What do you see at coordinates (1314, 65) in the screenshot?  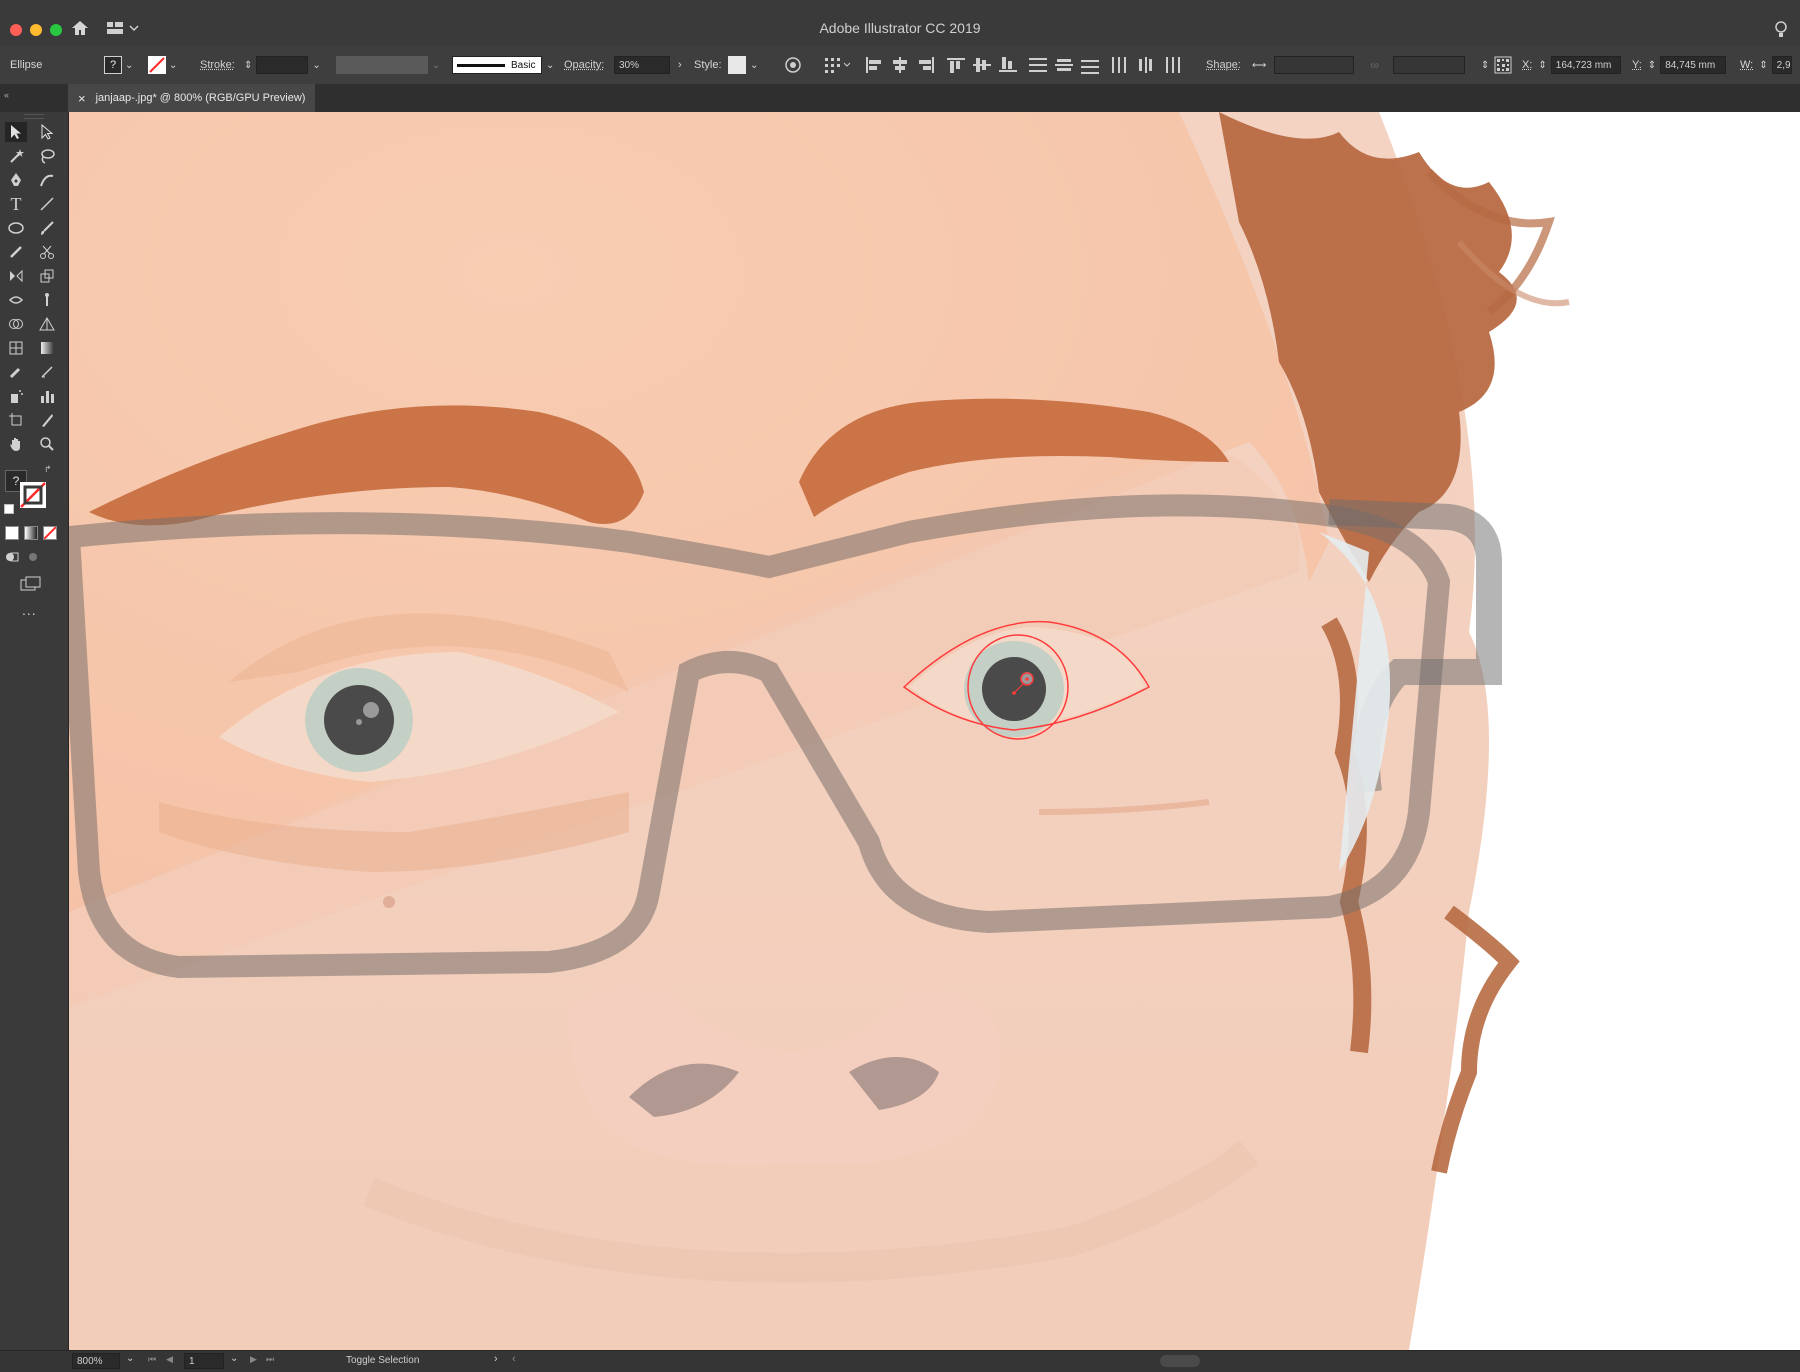 I see `shape-width-field` at bounding box center [1314, 65].